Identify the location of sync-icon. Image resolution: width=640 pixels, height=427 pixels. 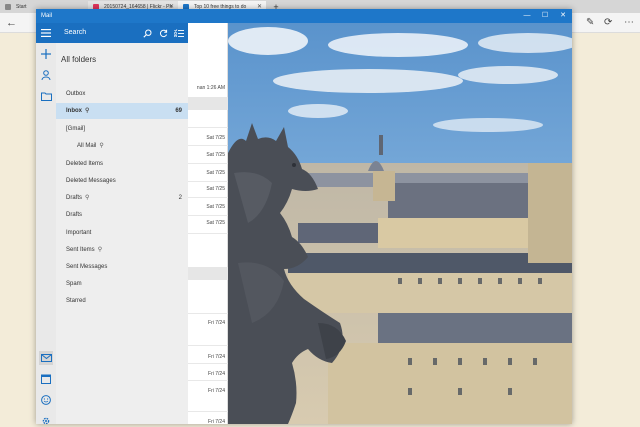
(163, 33).